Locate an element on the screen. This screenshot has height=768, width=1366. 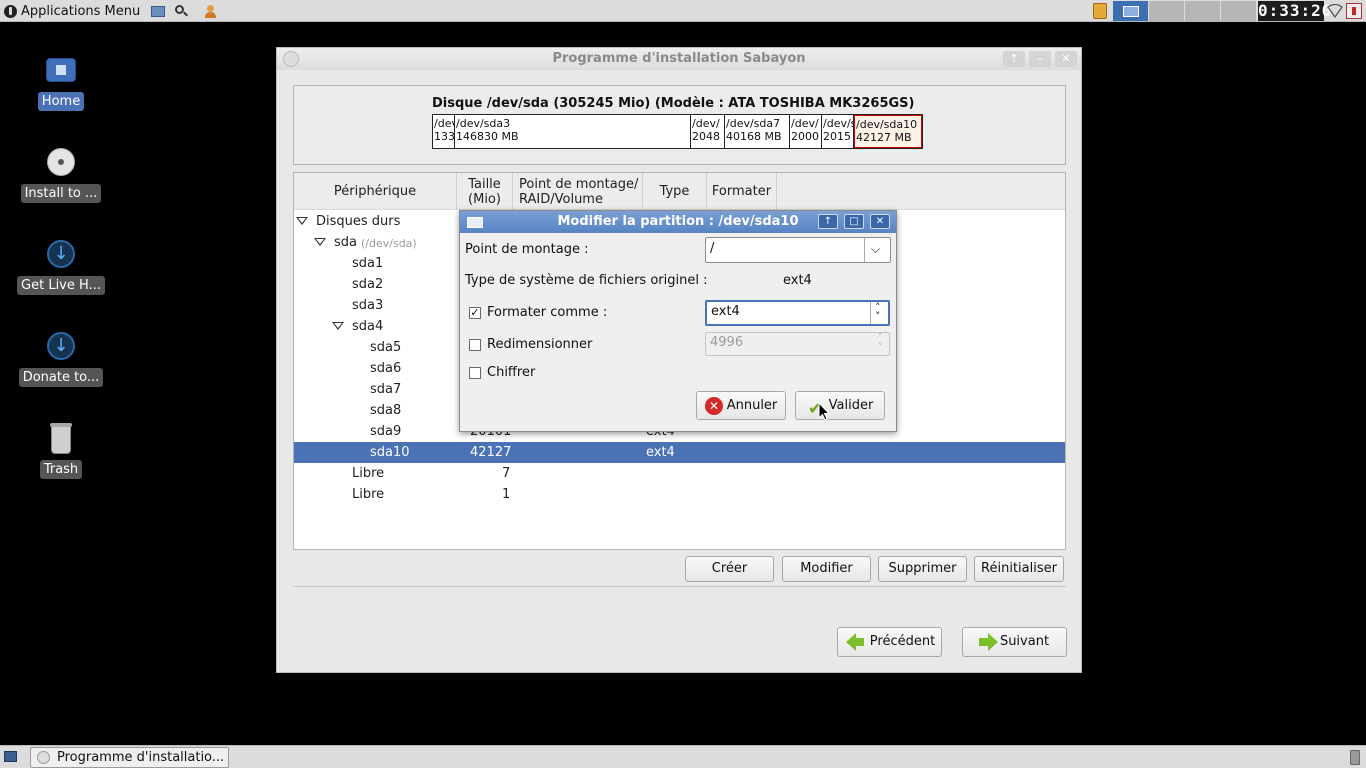
power-icon is located at coordinates (1354, 11).